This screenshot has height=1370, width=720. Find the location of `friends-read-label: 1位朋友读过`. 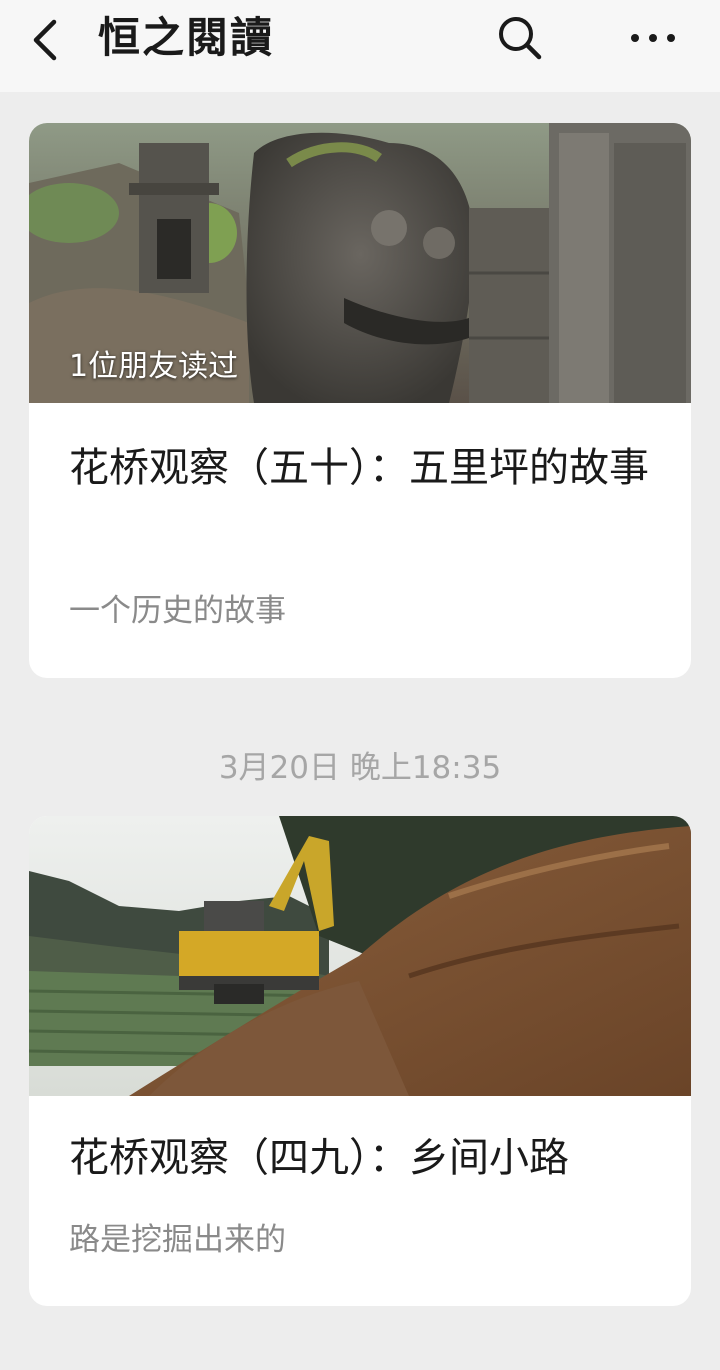

friends-read-label: 1位朋友读过 is located at coordinates (154, 366).